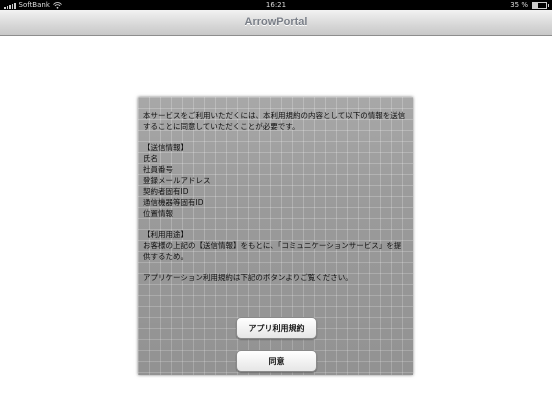 This screenshot has width=552, height=414. What do you see at coordinates (248, 277) in the screenshot?
I see `terms-line: アプリケーション利用規約は下記のボタンよりご覧ください。` at bounding box center [248, 277].